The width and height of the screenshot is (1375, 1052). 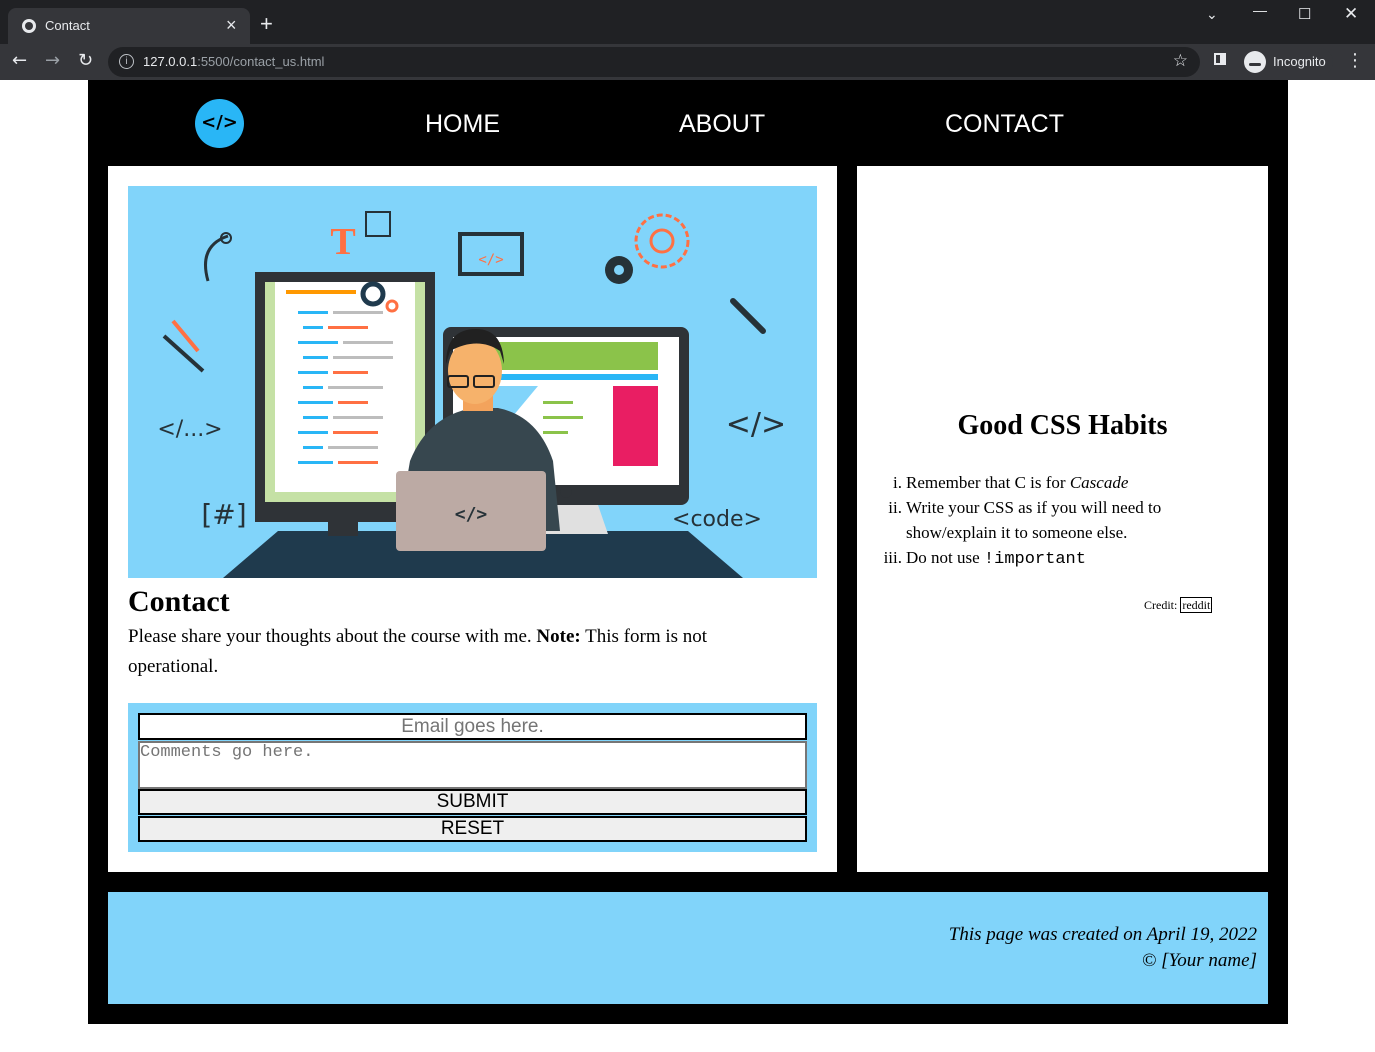 I want to click on habits-heading: Good CSS Habits, so click(x=1062, y=425).